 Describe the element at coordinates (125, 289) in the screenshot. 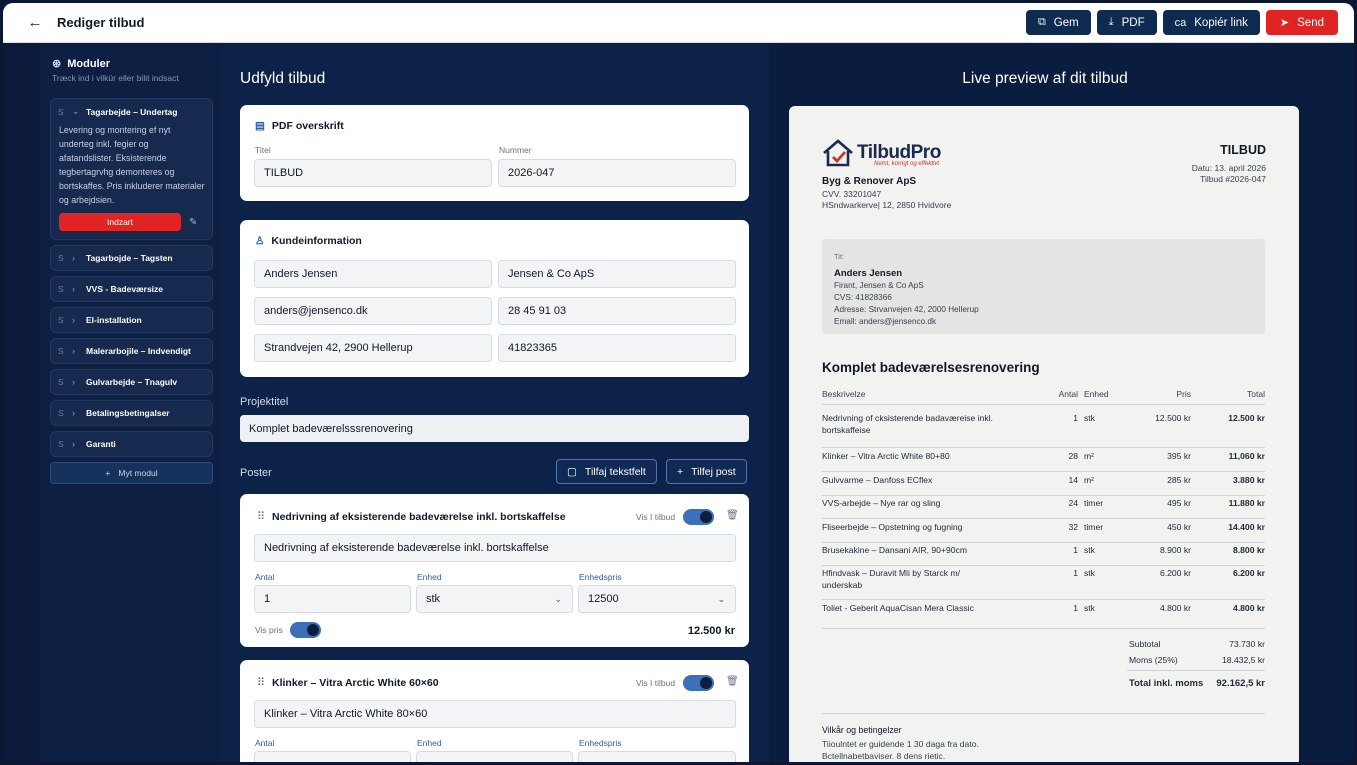

I see `module-label: VVS - Badeværsize` at that location.